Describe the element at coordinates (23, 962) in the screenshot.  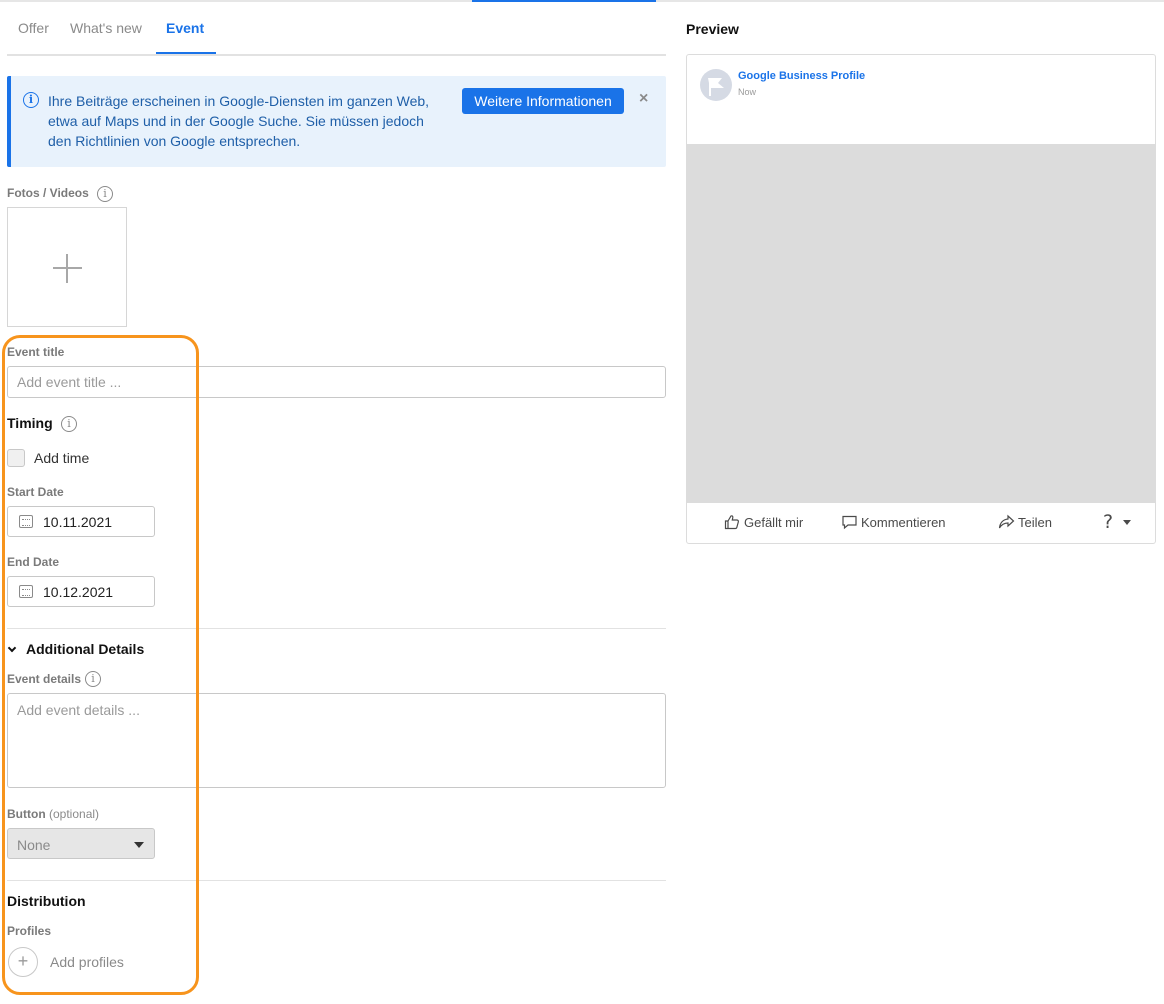
I see `add-profile-icon: +` at that location.